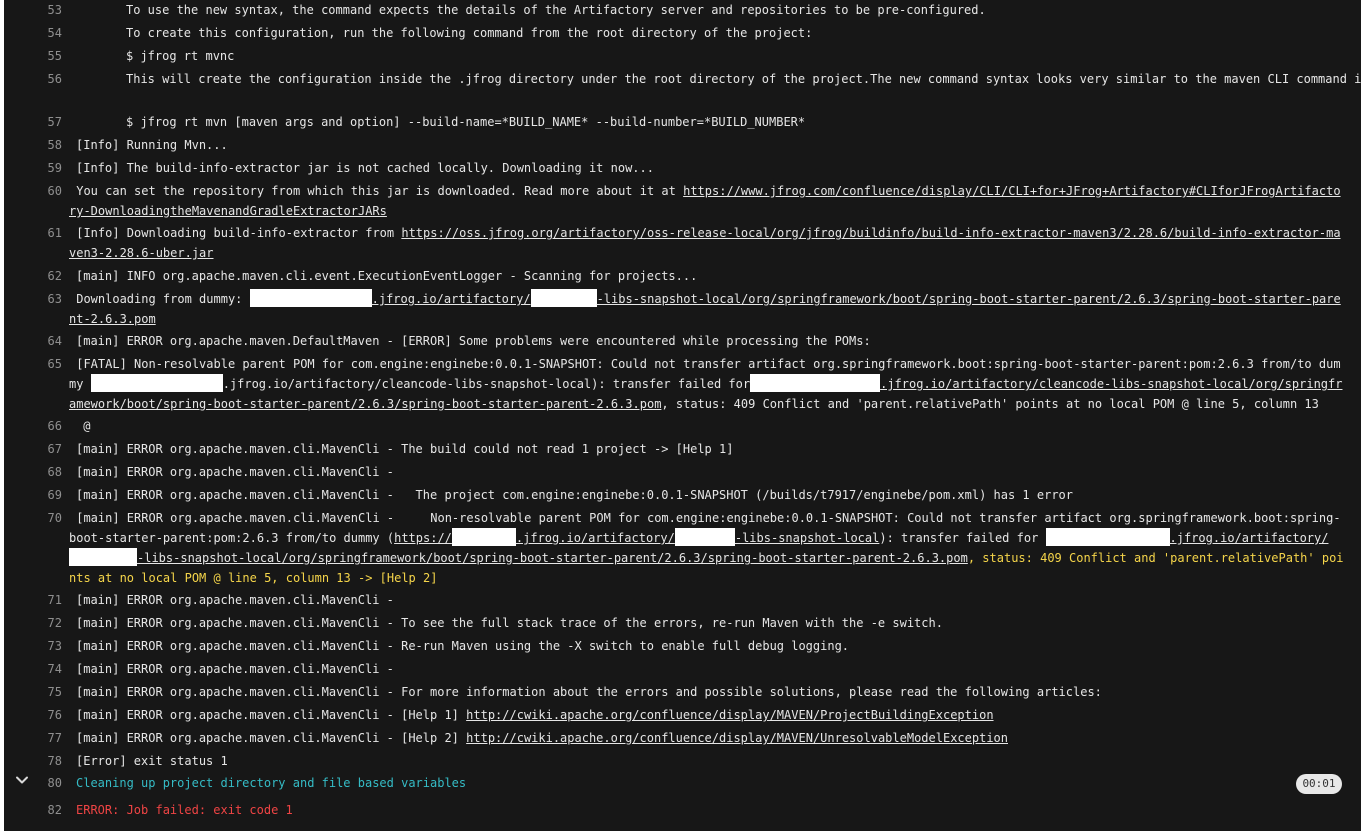  Describe the element at coordinates (54, 145) in the screenshot. I see `line-number: 58` at that location.